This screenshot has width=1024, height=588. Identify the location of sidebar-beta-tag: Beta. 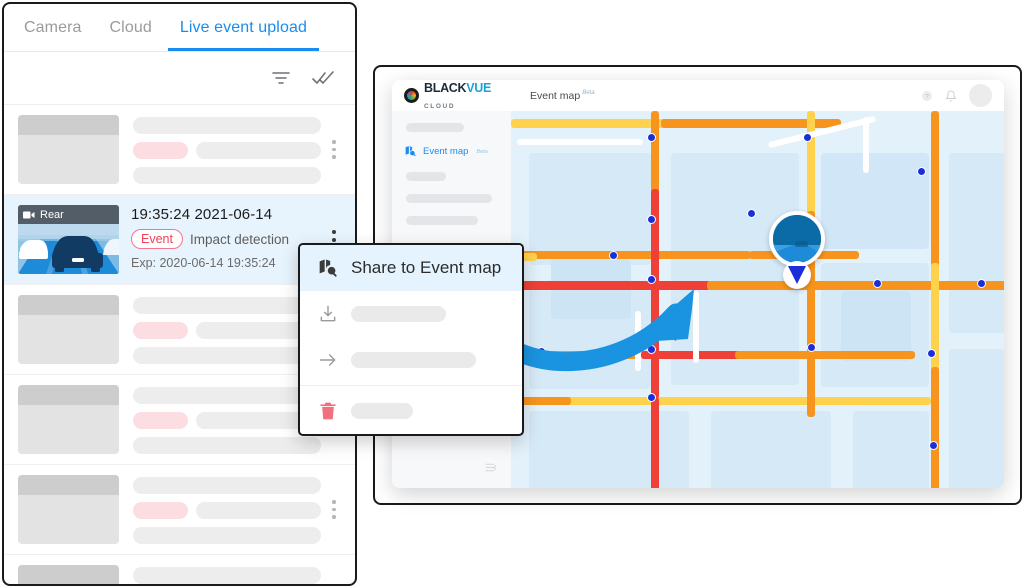
(482, 151).